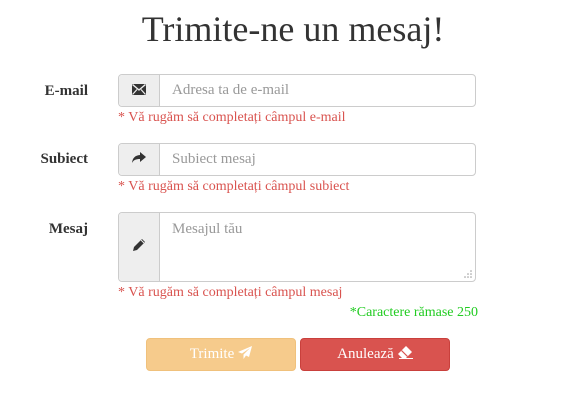 The height and width of the screenshot is (405, 586). Describe the element at coordinates (232, 117) in the screenshot. I see `email-error: * Vă rugăm să completați câmpul e-mail` at that location.